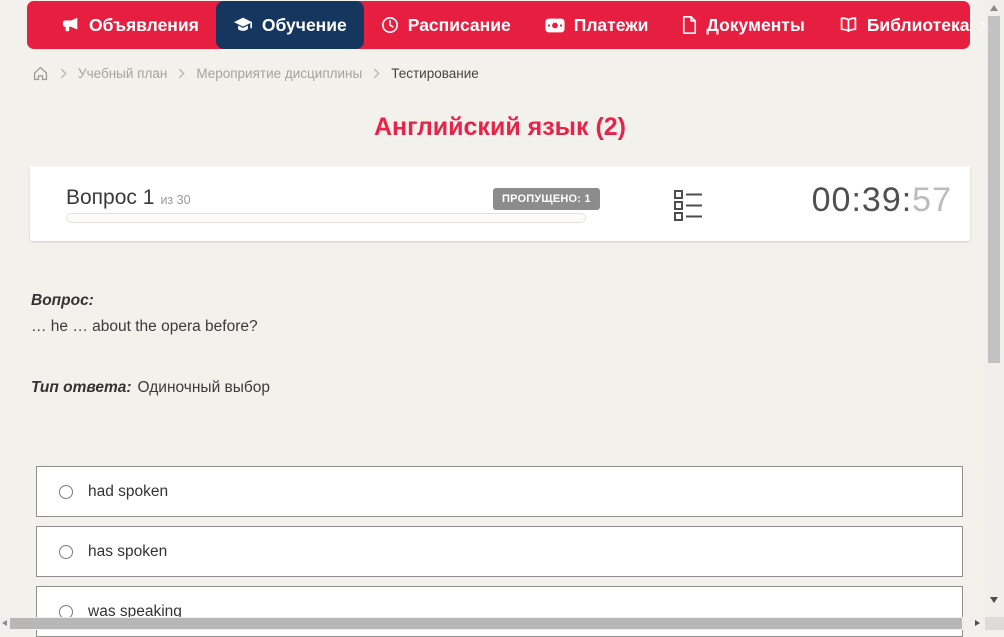  I want to click on question-text: … he … about the opera before?, so click(144, 326).